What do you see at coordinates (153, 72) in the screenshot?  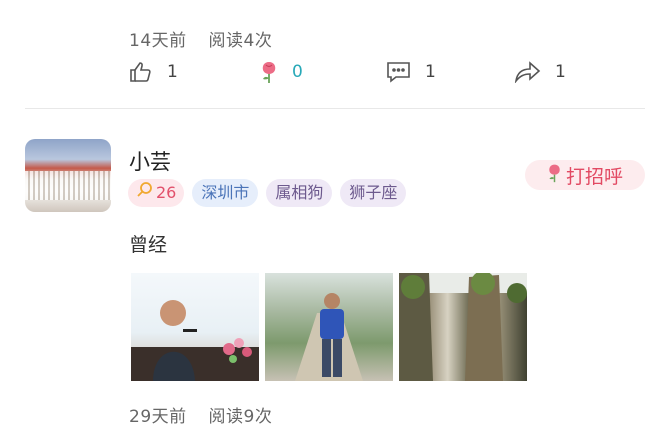 I see `like-button: 1` at bounding box center [153, 72].